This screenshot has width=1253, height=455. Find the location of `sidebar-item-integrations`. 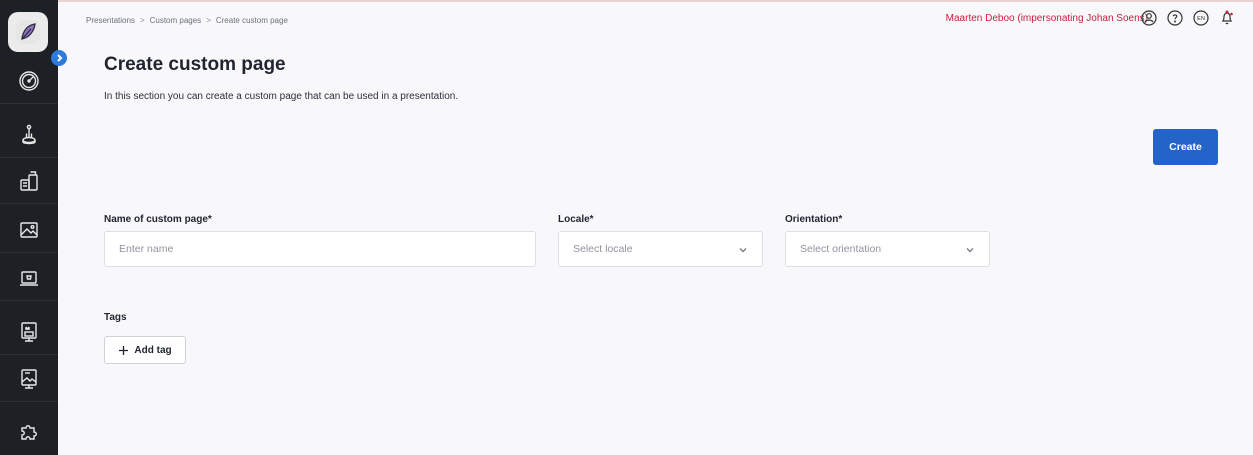

sidebar-item-integrations is located at coordinates (29, 431).